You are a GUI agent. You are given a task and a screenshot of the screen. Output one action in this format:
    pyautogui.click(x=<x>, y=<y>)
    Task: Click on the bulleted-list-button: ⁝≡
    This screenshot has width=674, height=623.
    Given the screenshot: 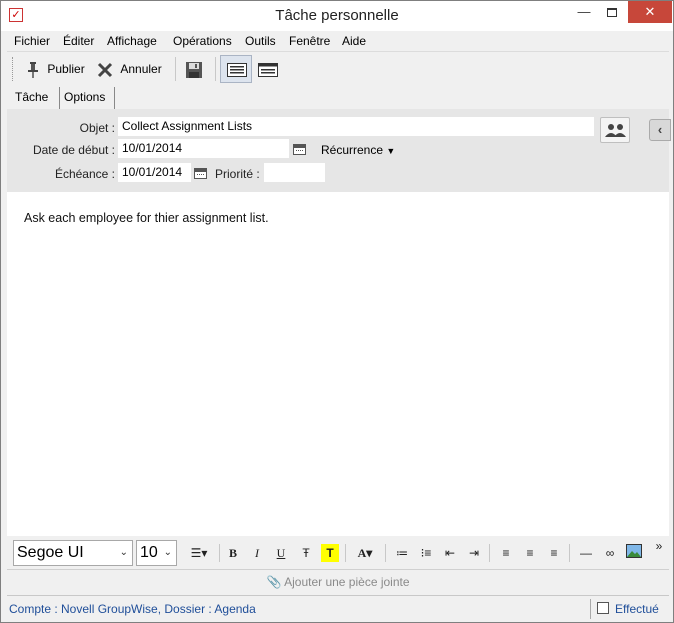 What is the action you would take?
    pyautogui.click(x=426, y=553)
    